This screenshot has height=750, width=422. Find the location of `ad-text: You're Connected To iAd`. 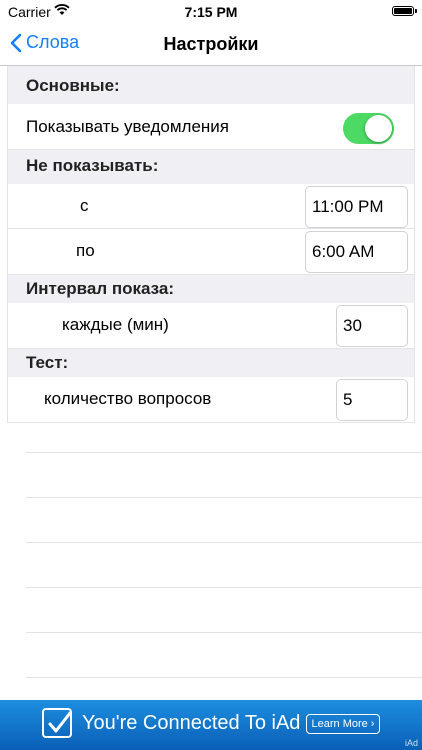

ad-text: You're Connected To iAd is located at coordinates (191, 723).